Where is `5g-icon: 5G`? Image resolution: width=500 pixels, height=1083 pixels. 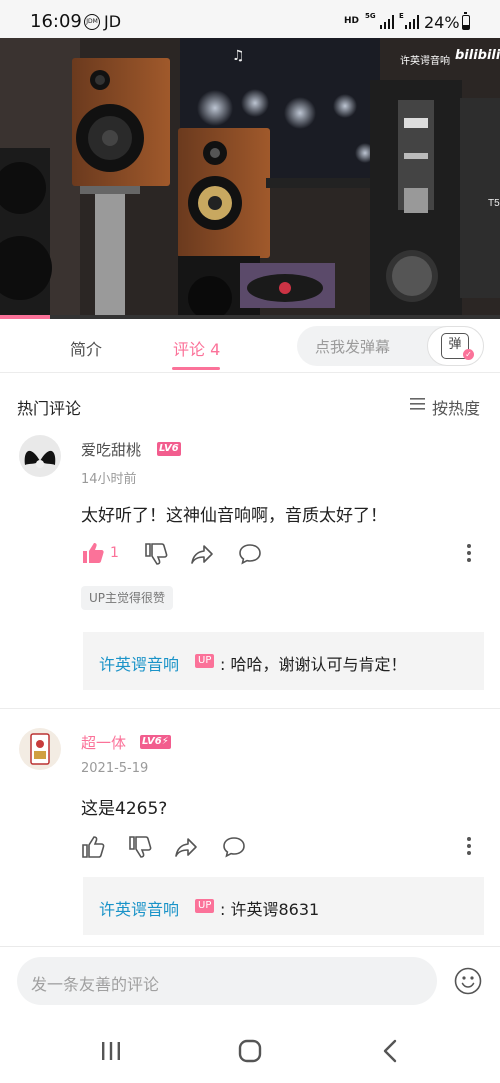 5g-icon: 5G is located at coordinates (370, 16).